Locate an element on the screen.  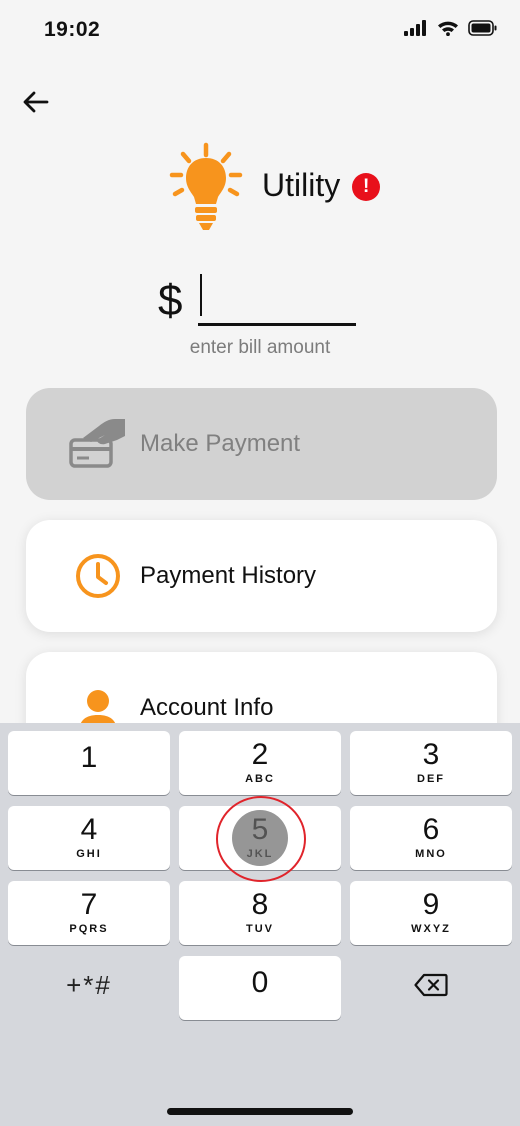
text-cursor is located at coordinates (201, 295).